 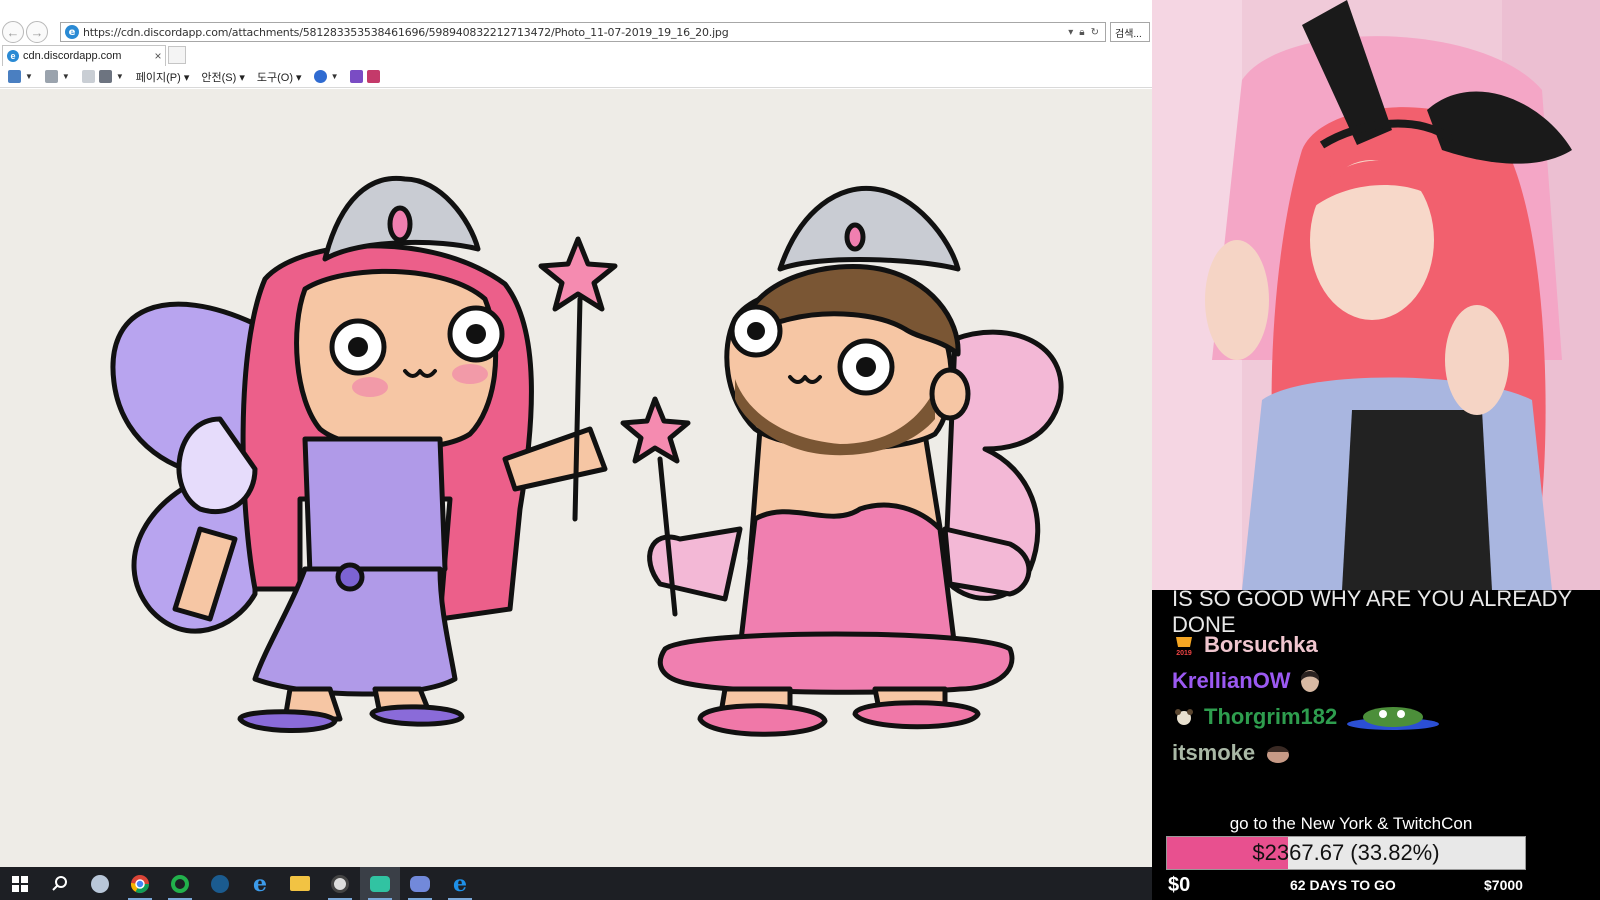 What do you see at coordinates (72, 32) in the screenshot?
I see `site-icon: e` at bounding box center [72, 32].